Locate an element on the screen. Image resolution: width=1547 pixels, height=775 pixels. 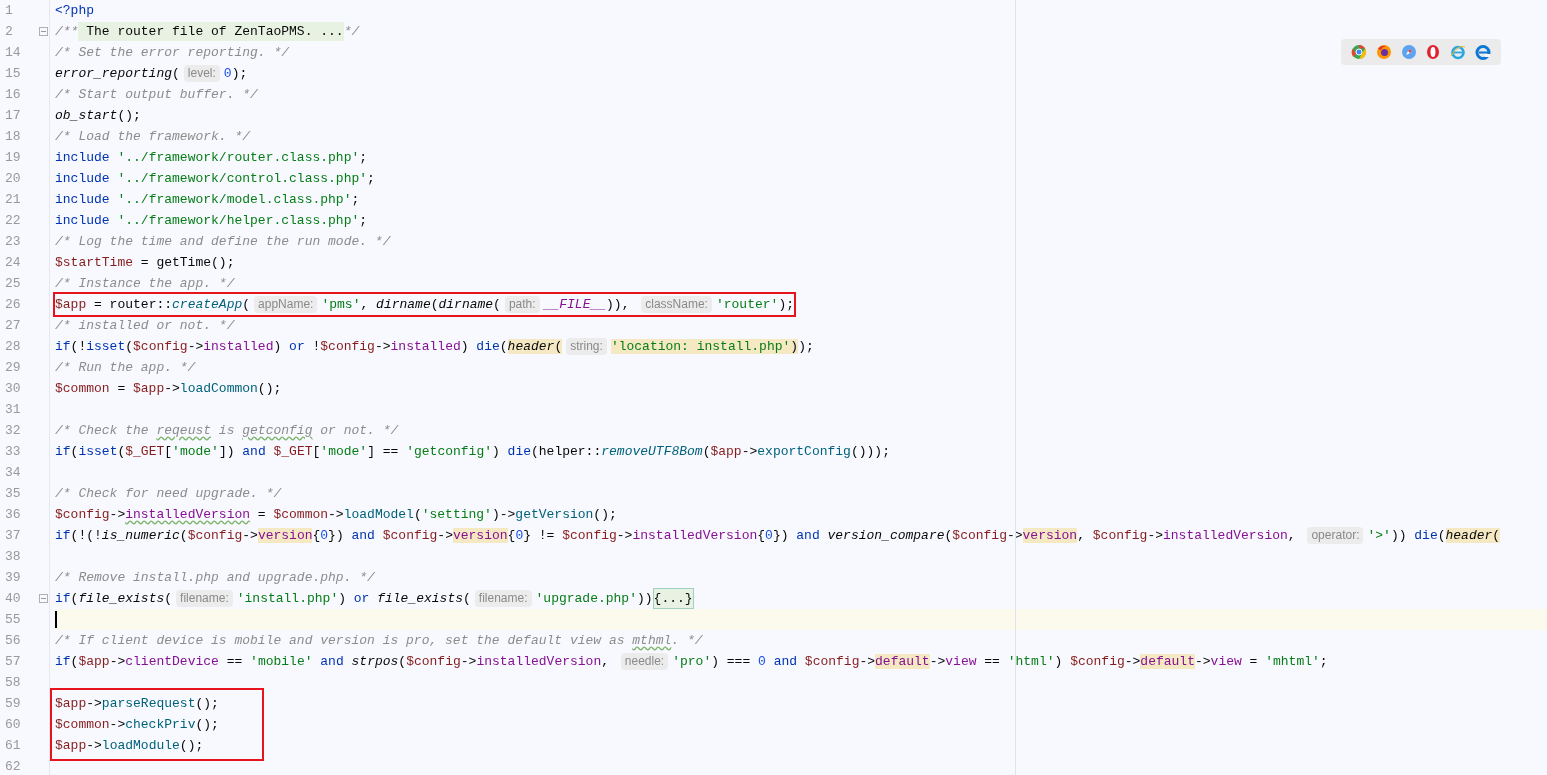
code-text: include '../framework/router.class.php'; is located at coordinates (211, 157).